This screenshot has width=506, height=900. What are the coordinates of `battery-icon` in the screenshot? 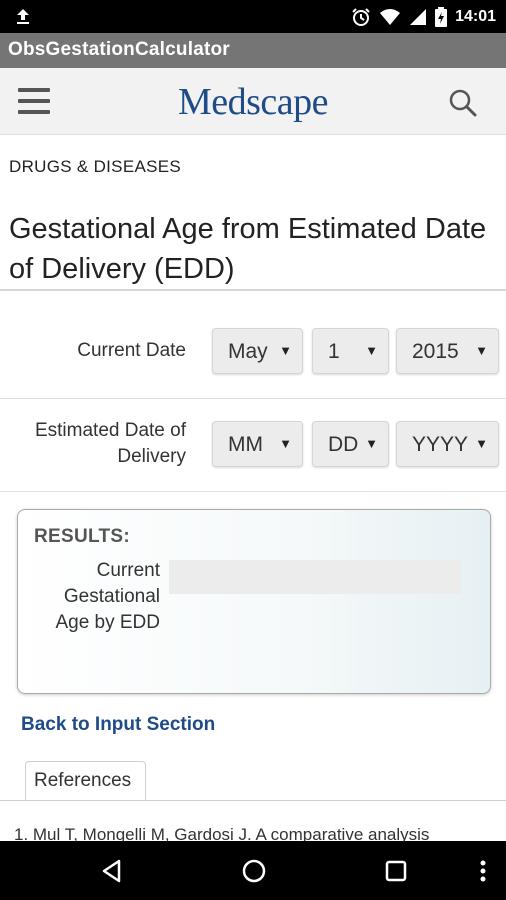 It's located at (441, 17).